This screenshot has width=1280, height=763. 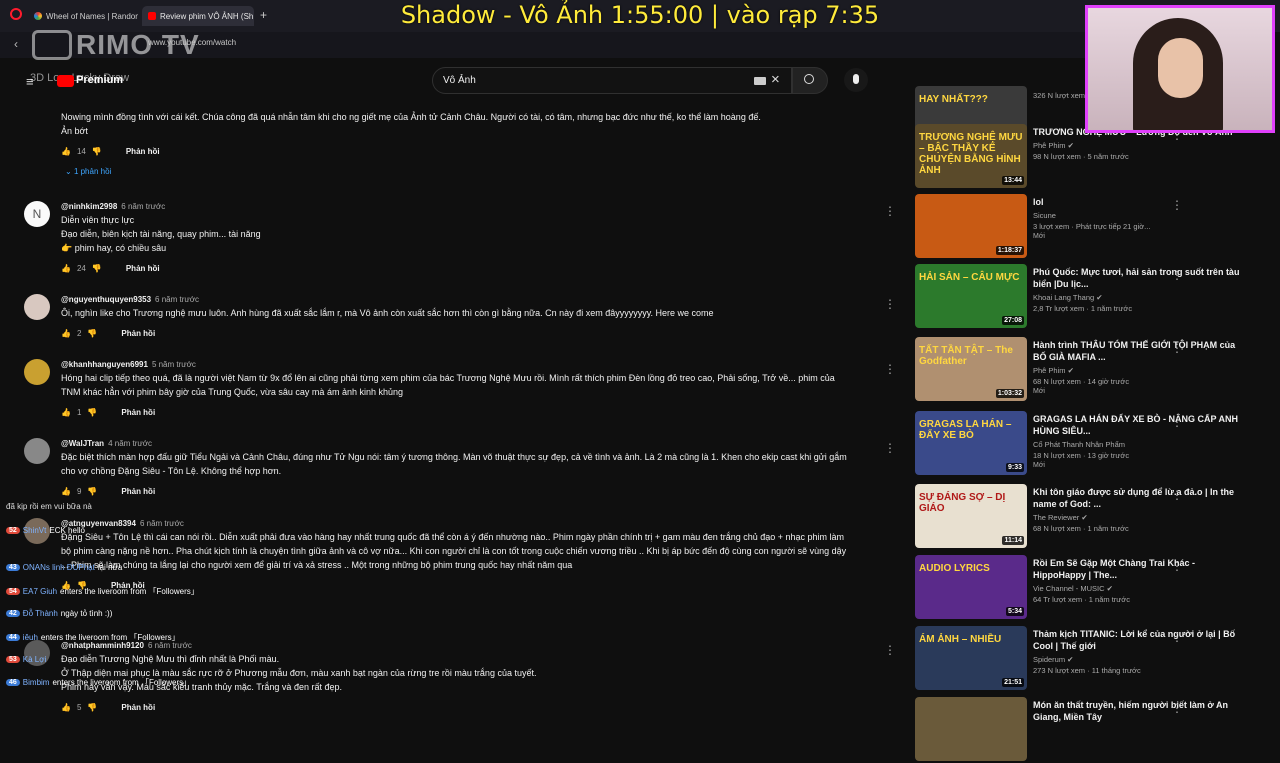 I want to click on video-thumbnail: 1:18:37, so click(x=971, y=226).